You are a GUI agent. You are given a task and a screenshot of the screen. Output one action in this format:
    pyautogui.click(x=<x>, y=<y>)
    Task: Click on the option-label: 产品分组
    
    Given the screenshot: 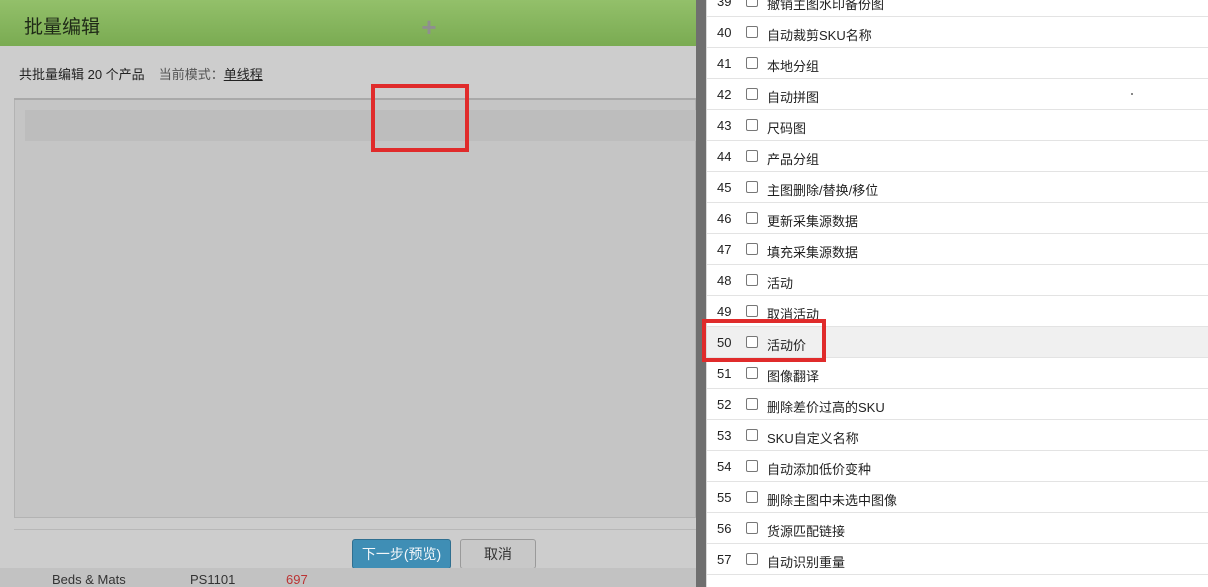 What is the action you would take?
    pyautogui.click(x=793, y=159)
    